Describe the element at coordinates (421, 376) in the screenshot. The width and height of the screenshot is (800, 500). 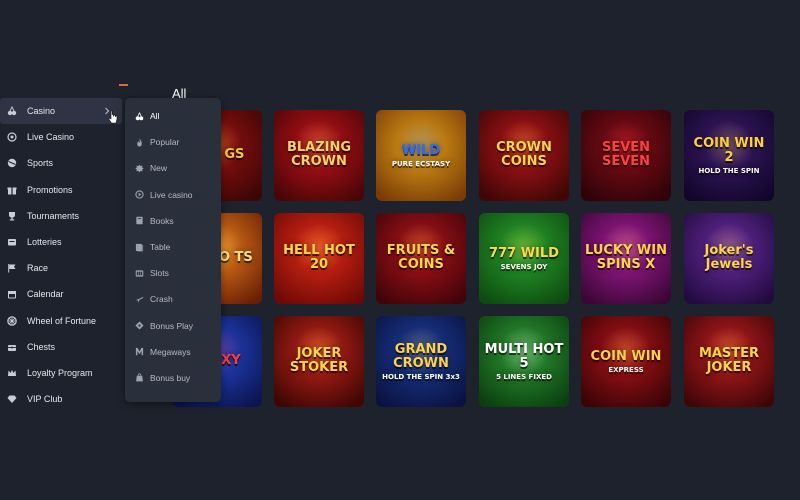
I see `game-subtitle: HOLD THE SPIN 3x3` at that location.